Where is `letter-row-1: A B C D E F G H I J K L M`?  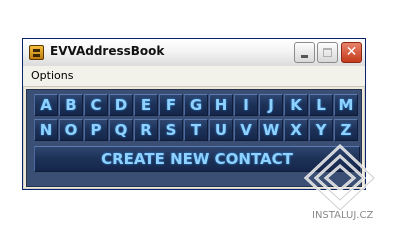
letter-row-1: A B C D E F G H I J K L M is located at coordinates (196, 105).